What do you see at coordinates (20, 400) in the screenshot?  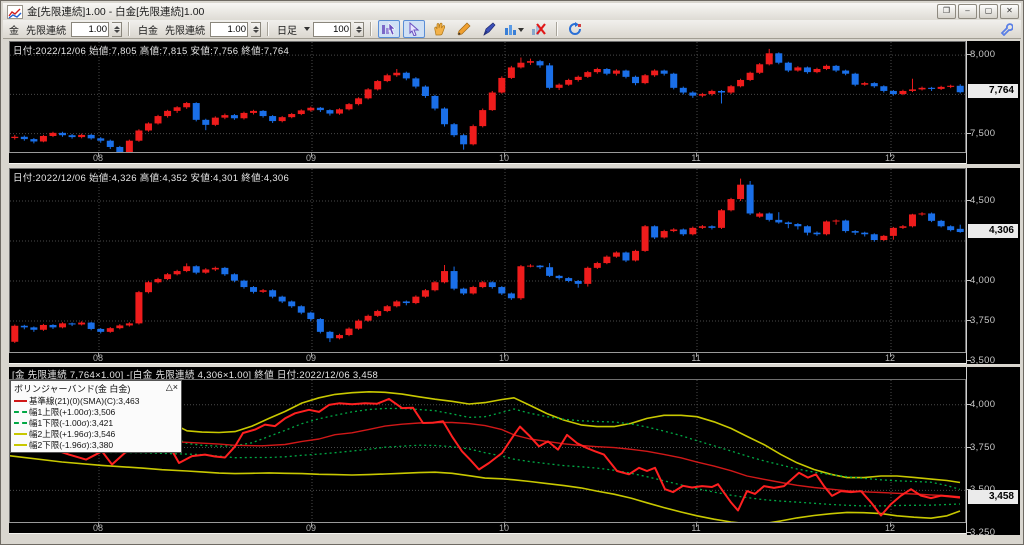 I see `sma-line-swatch` at bounding box center [20, 400].